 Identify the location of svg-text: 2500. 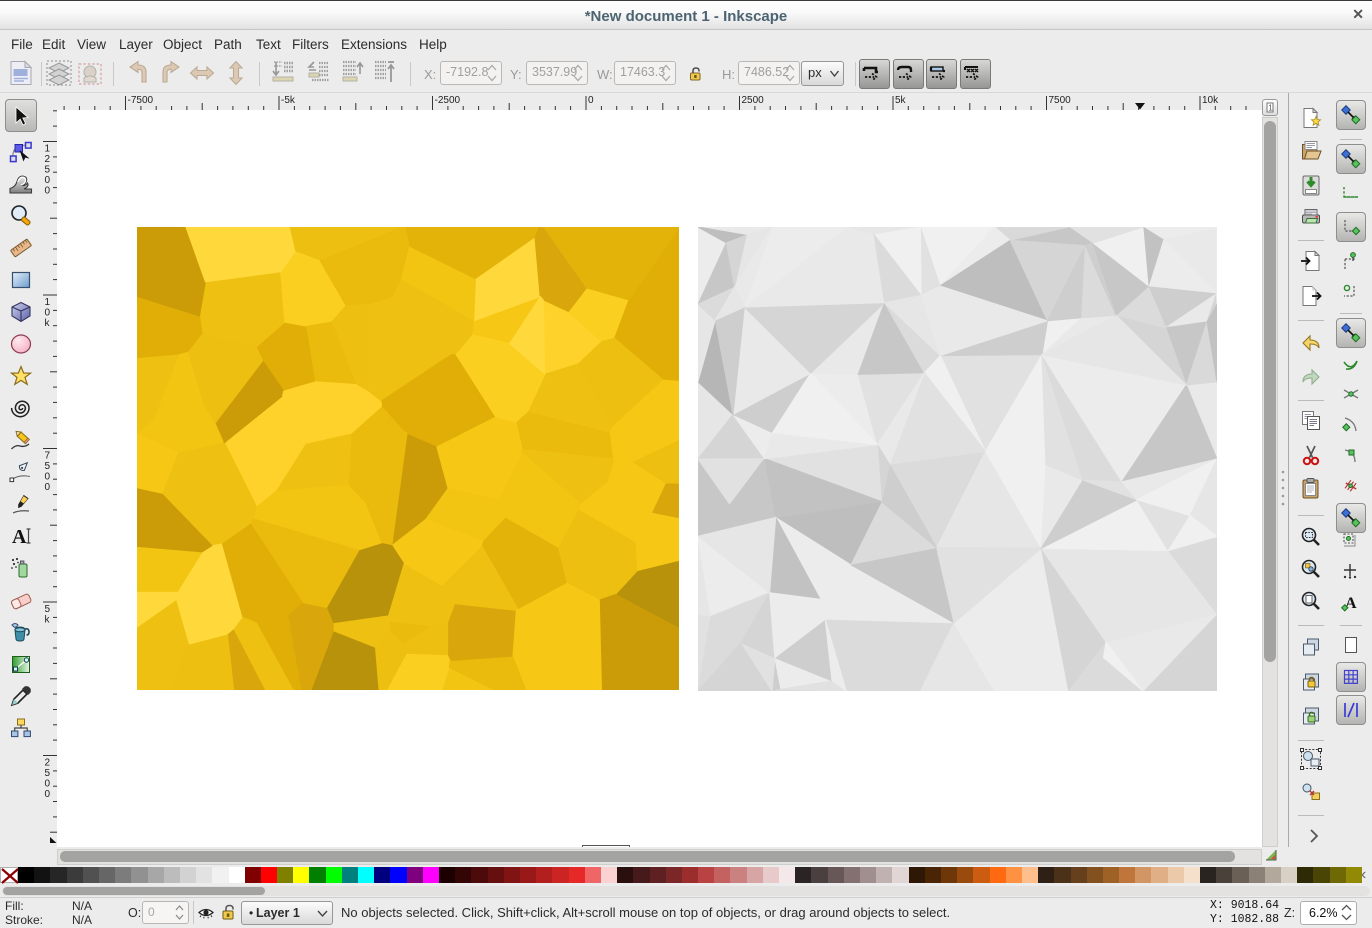
(753, 100).